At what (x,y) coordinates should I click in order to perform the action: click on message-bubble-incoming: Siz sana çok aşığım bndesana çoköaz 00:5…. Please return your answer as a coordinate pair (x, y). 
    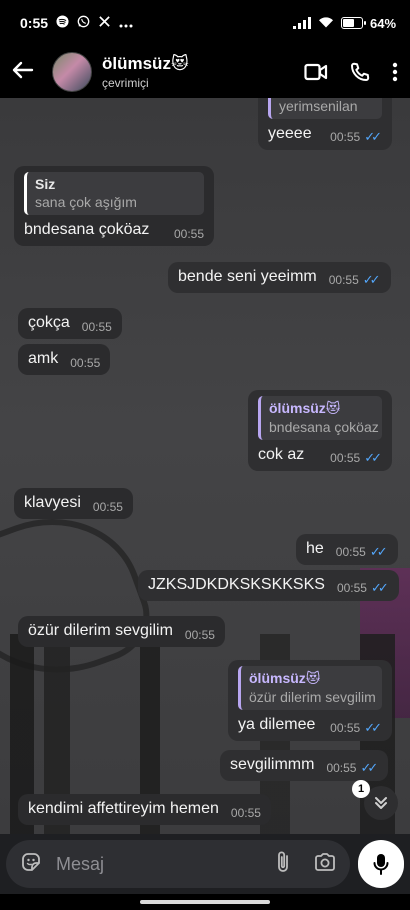
    Looking at the image, I should click on (114, 206).